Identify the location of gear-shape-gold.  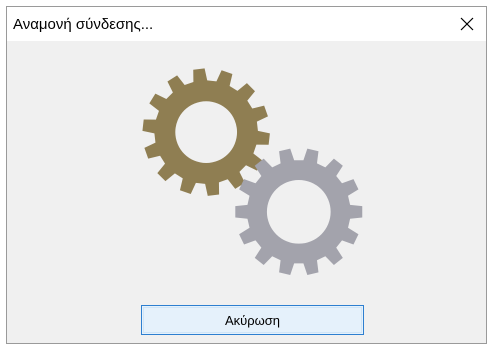
(206, 132).